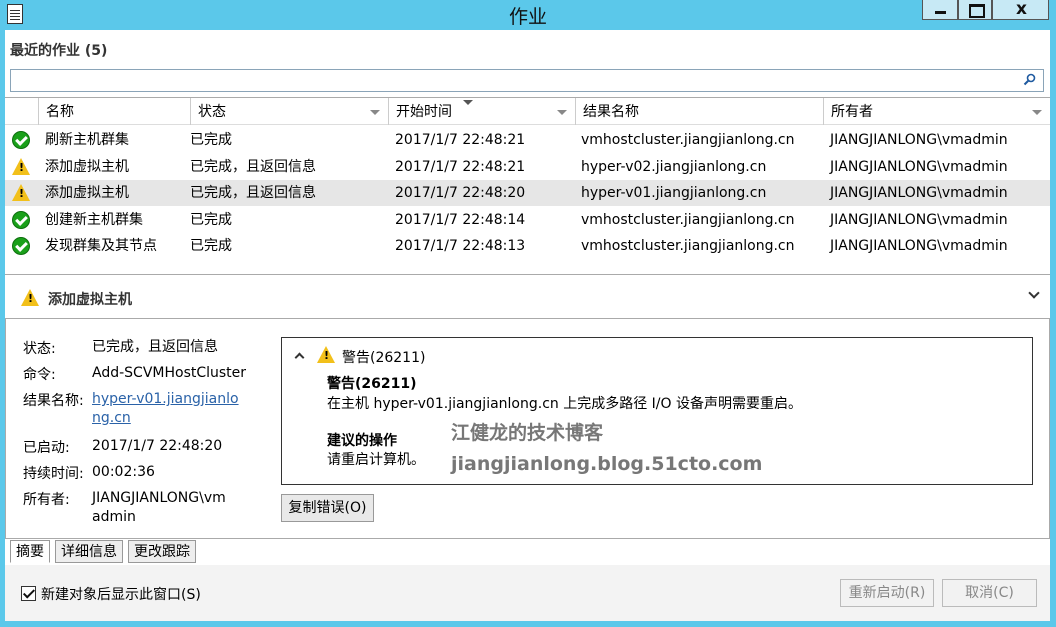 This screenshot has width=1056, height=627. What do you see at coordinates (155, 347) in the screenshot?
I see `status-value: 已完成，且返回信息` at bounding box center [155, 347].